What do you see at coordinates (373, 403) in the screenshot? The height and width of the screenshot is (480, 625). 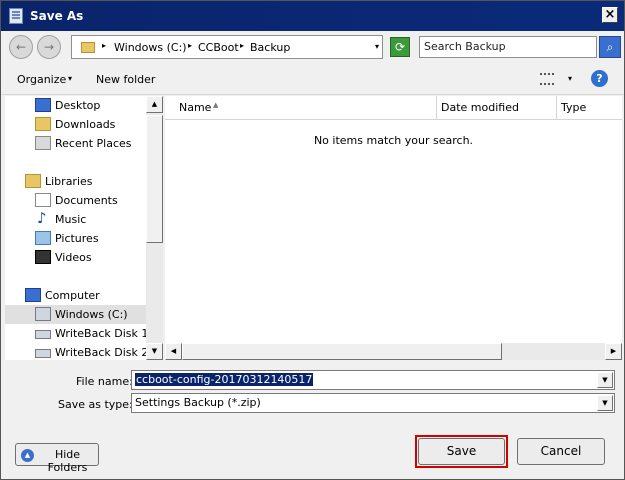 I see `save-as-type-select: Settings Backup (*.zip) ▼` at bounding box center [373, 403].